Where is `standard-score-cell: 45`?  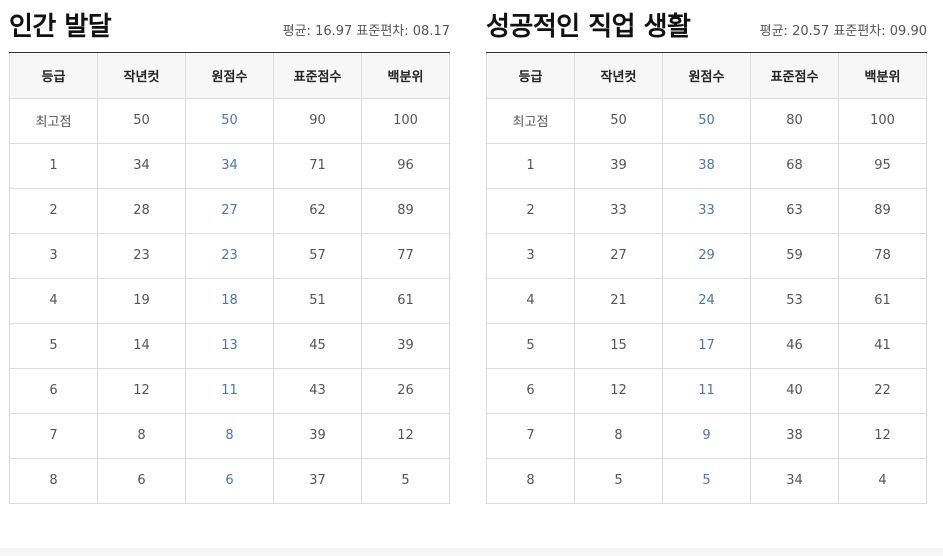
standard-score-cell: 45 is located at coordinates (317, 345).